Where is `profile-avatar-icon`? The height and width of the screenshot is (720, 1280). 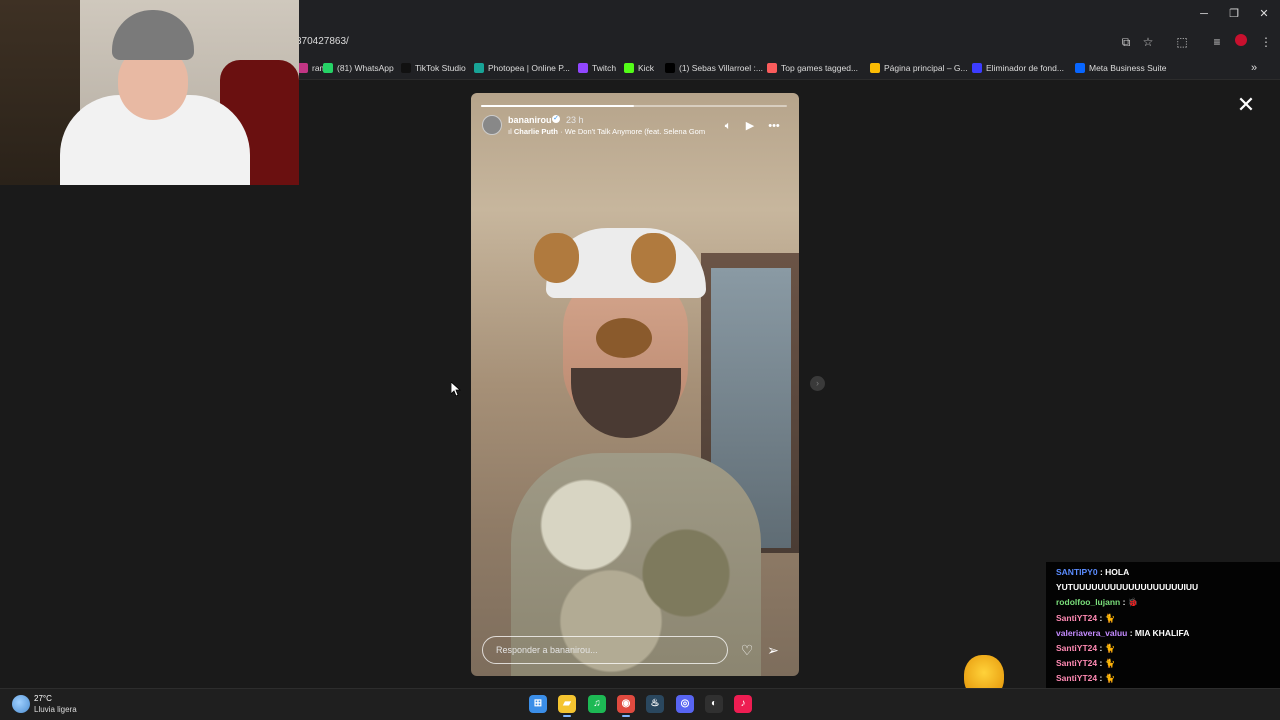
profile-avatar-icon is located at coordinates (1241, 42).